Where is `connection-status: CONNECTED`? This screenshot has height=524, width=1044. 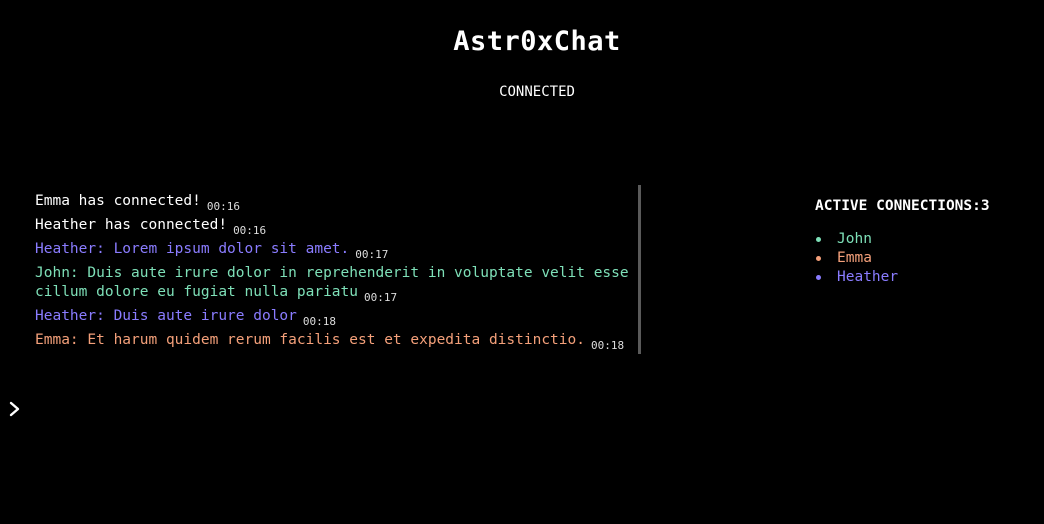
connection-status: CONNECTED is located at coordinates (537, 92).